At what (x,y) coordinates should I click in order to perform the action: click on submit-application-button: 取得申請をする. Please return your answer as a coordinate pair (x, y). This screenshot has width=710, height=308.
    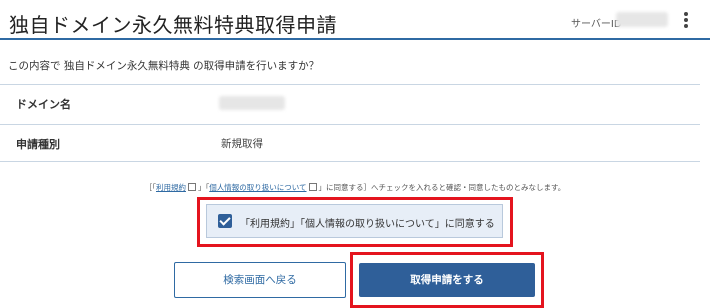
    Looking at the image, I should click on (447, 280).